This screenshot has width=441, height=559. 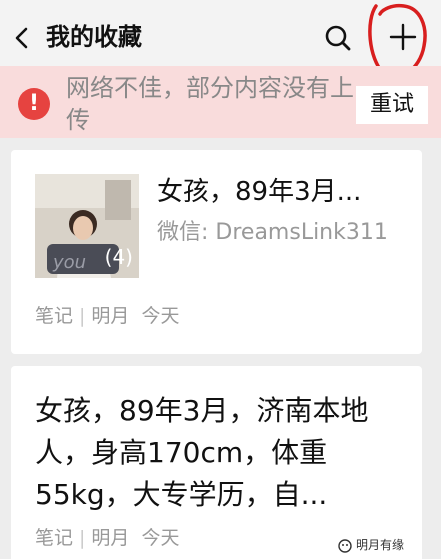 What do you see at coordinates (22, 38) in the screenshot?
I see `chevron-left-icon` at bounding box center [22, 38].